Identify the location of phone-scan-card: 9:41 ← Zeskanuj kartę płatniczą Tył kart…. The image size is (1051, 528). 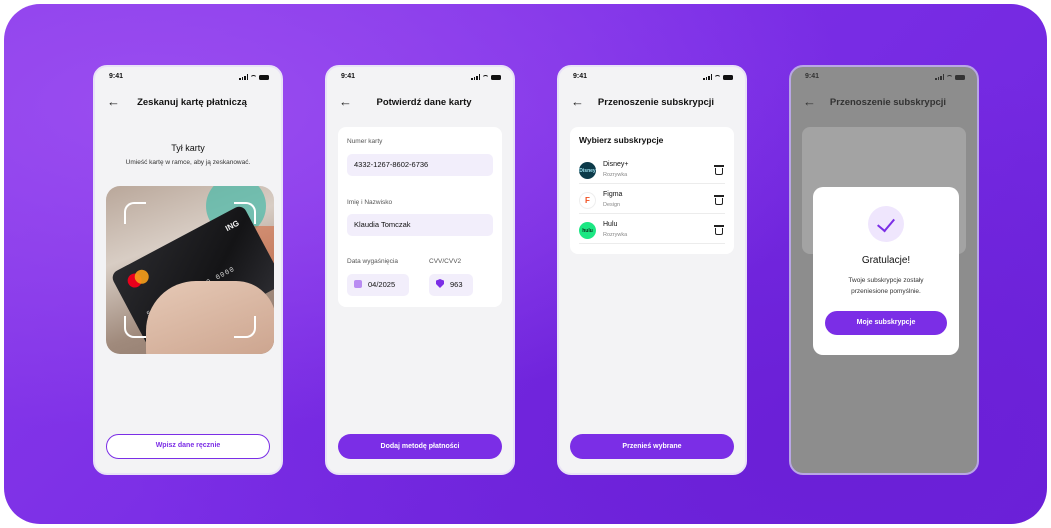
(188, 270).